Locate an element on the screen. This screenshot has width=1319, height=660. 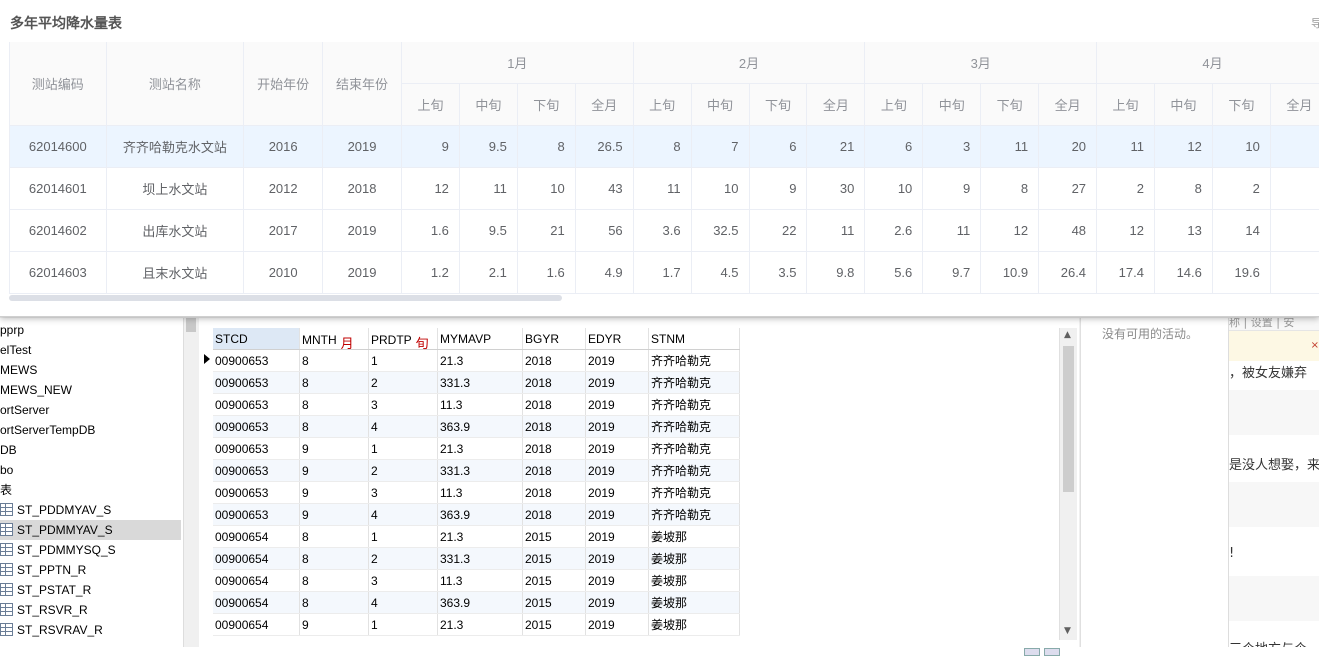
grid-row: 009006539121.320182019齐齐哈勒克 is located at coordinates (476, 449).